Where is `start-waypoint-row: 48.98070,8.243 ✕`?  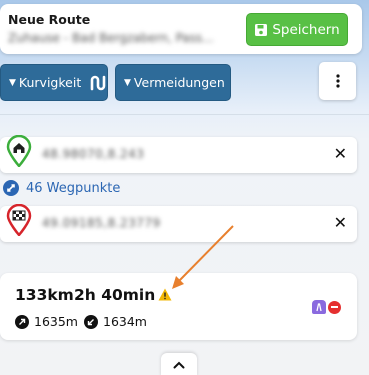 start-waypoint-row: 48.98070,8.243 ✕ is located at coordinates (178, 154).